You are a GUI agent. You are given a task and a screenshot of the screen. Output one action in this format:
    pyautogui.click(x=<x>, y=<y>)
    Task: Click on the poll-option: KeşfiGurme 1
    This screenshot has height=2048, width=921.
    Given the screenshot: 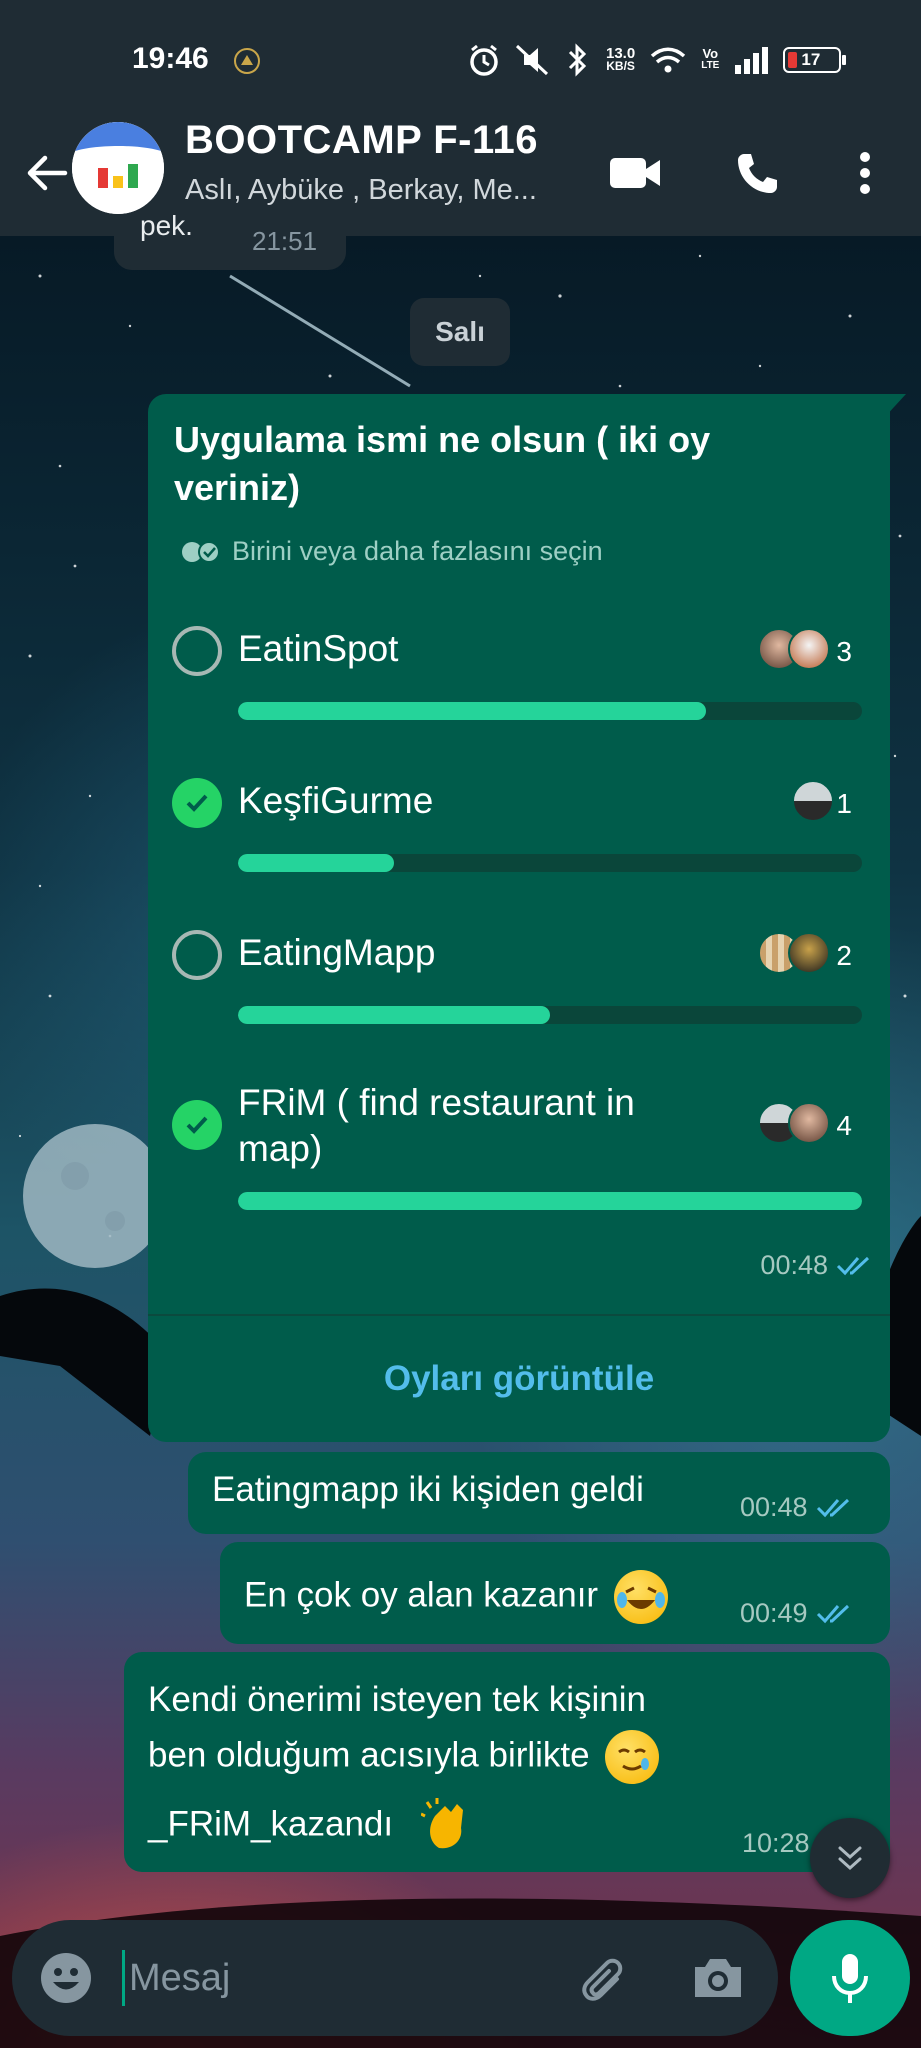 What is the action you would take?
    pyautogui.click(x=522, y=826)
    